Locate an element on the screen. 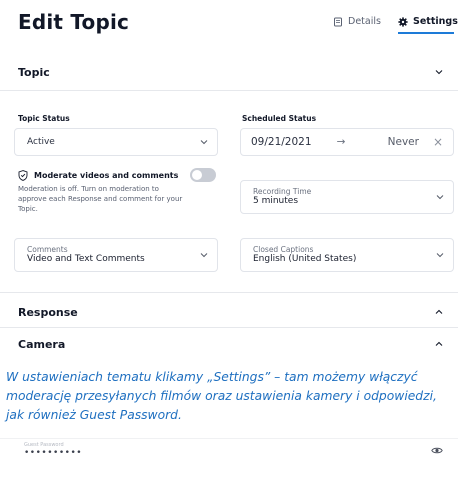 This screenshot has height=482, width=458. tab-settings-label: Settings is located at coordinates (435, 21).